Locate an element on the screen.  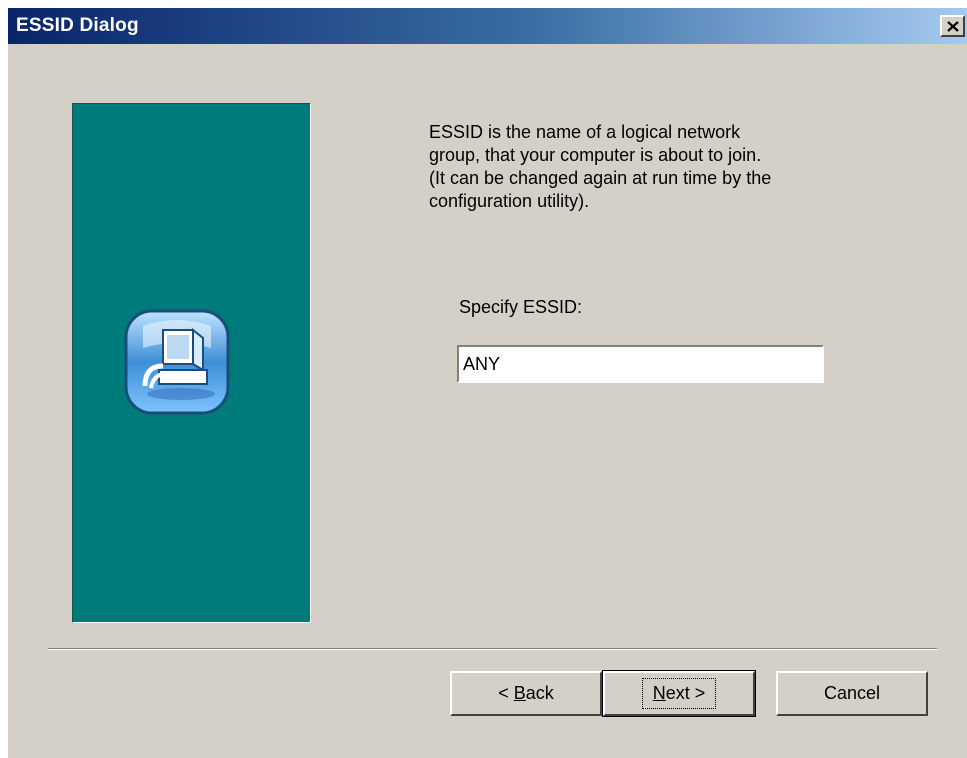
title-bar: ESSID Dialog is located at coordinates (487, 26).